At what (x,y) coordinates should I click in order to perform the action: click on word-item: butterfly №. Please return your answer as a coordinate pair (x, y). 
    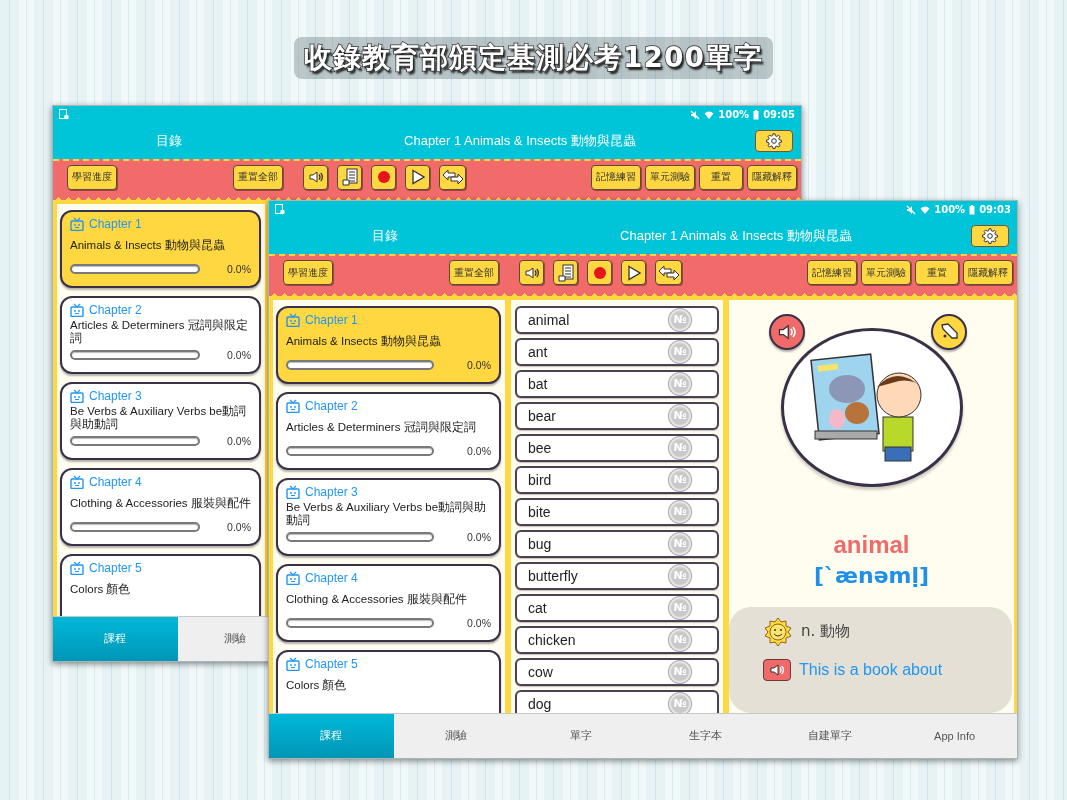
    Looking at the image, I should click on (617, 575).